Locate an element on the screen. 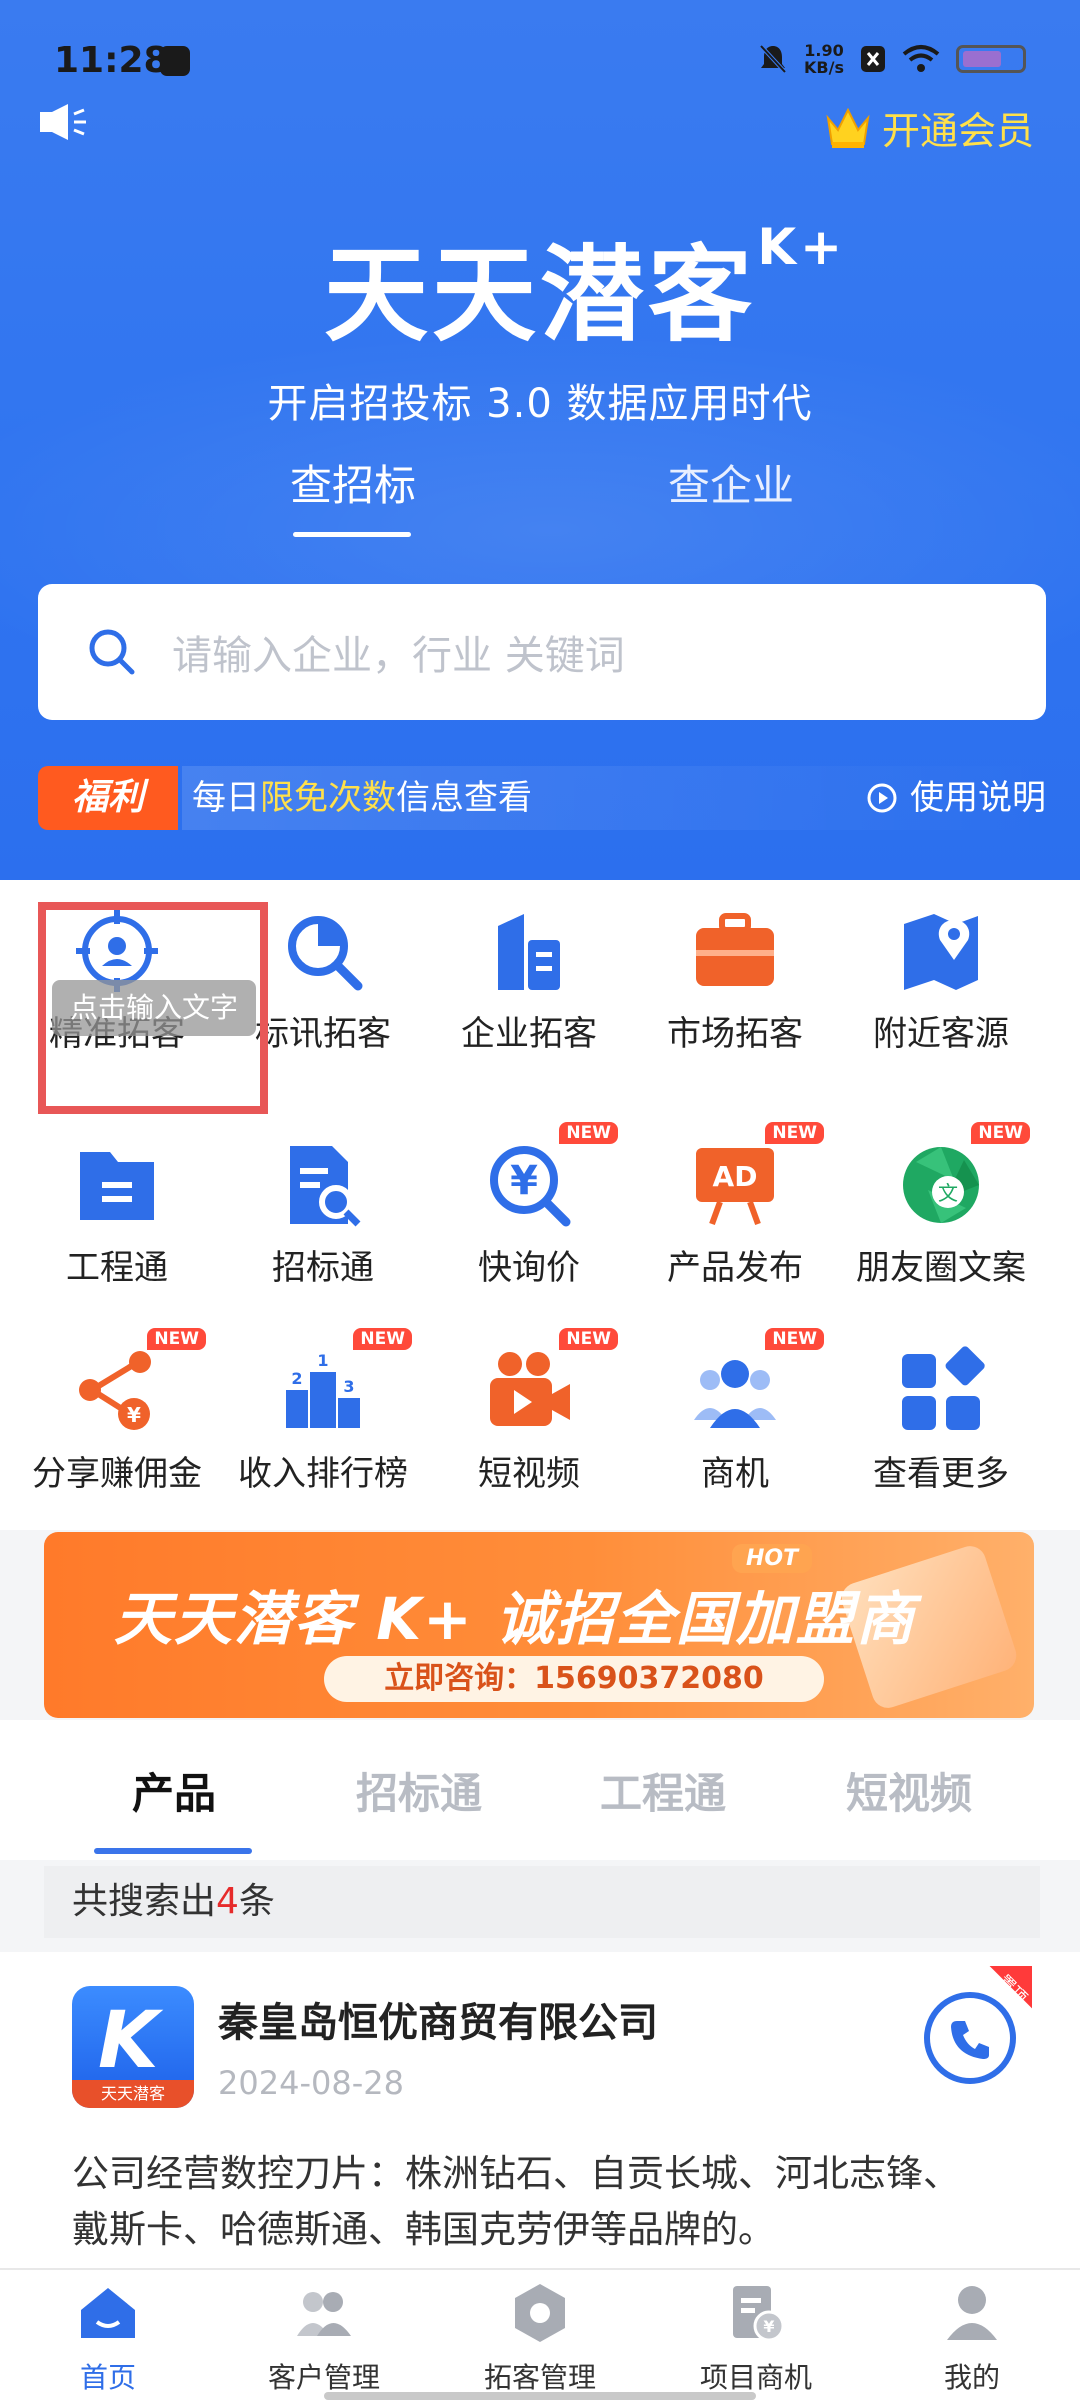 The image size is (1080, 2408). grid-label: 附近客源 is located at coordinates (941, 1034).